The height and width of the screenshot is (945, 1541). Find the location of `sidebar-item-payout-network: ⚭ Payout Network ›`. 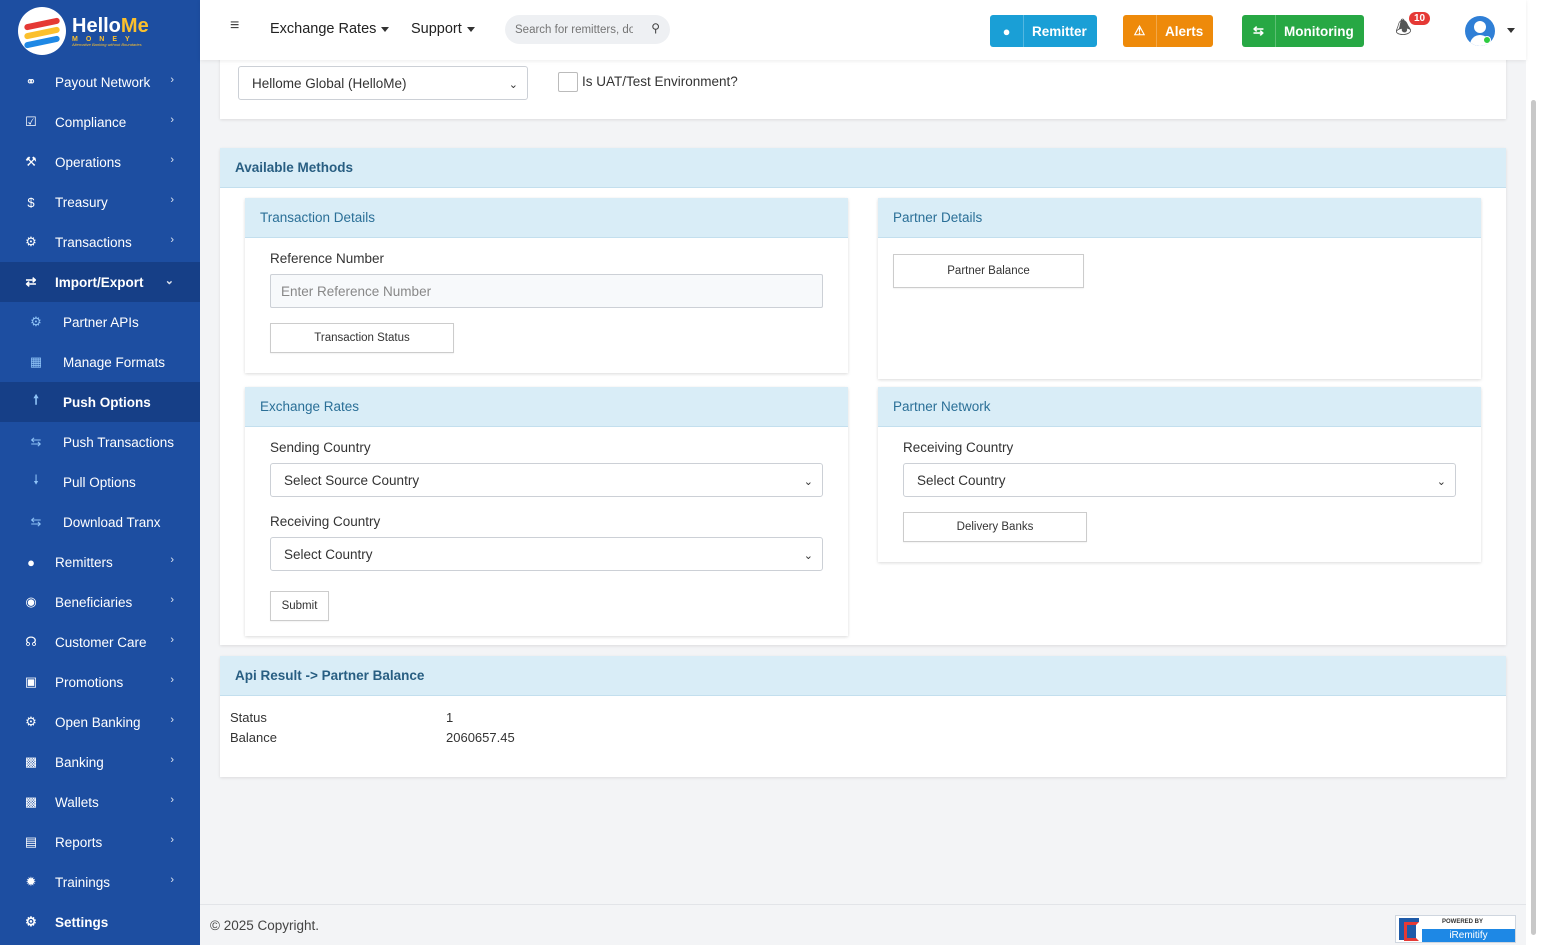

sidebar-item-payout-network: ⚭ Payout Network › is located at coordinates (100, 82).